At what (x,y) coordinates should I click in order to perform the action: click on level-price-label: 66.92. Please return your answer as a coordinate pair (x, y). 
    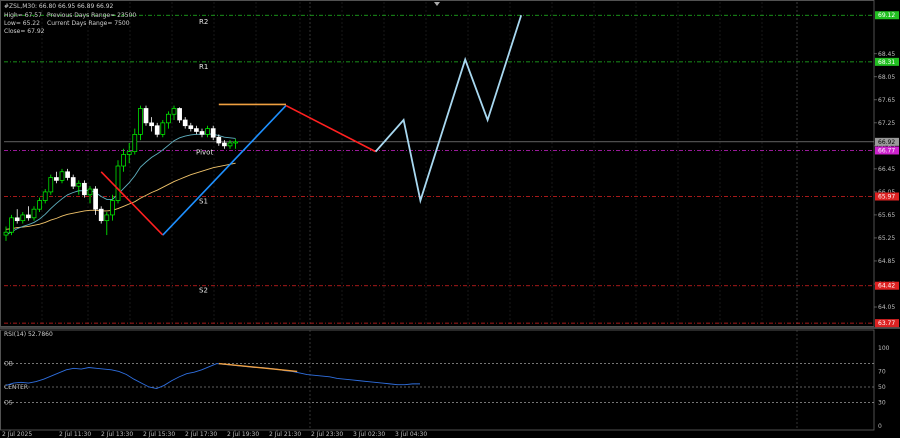
    Looking at the image, I should click on (886, 142).